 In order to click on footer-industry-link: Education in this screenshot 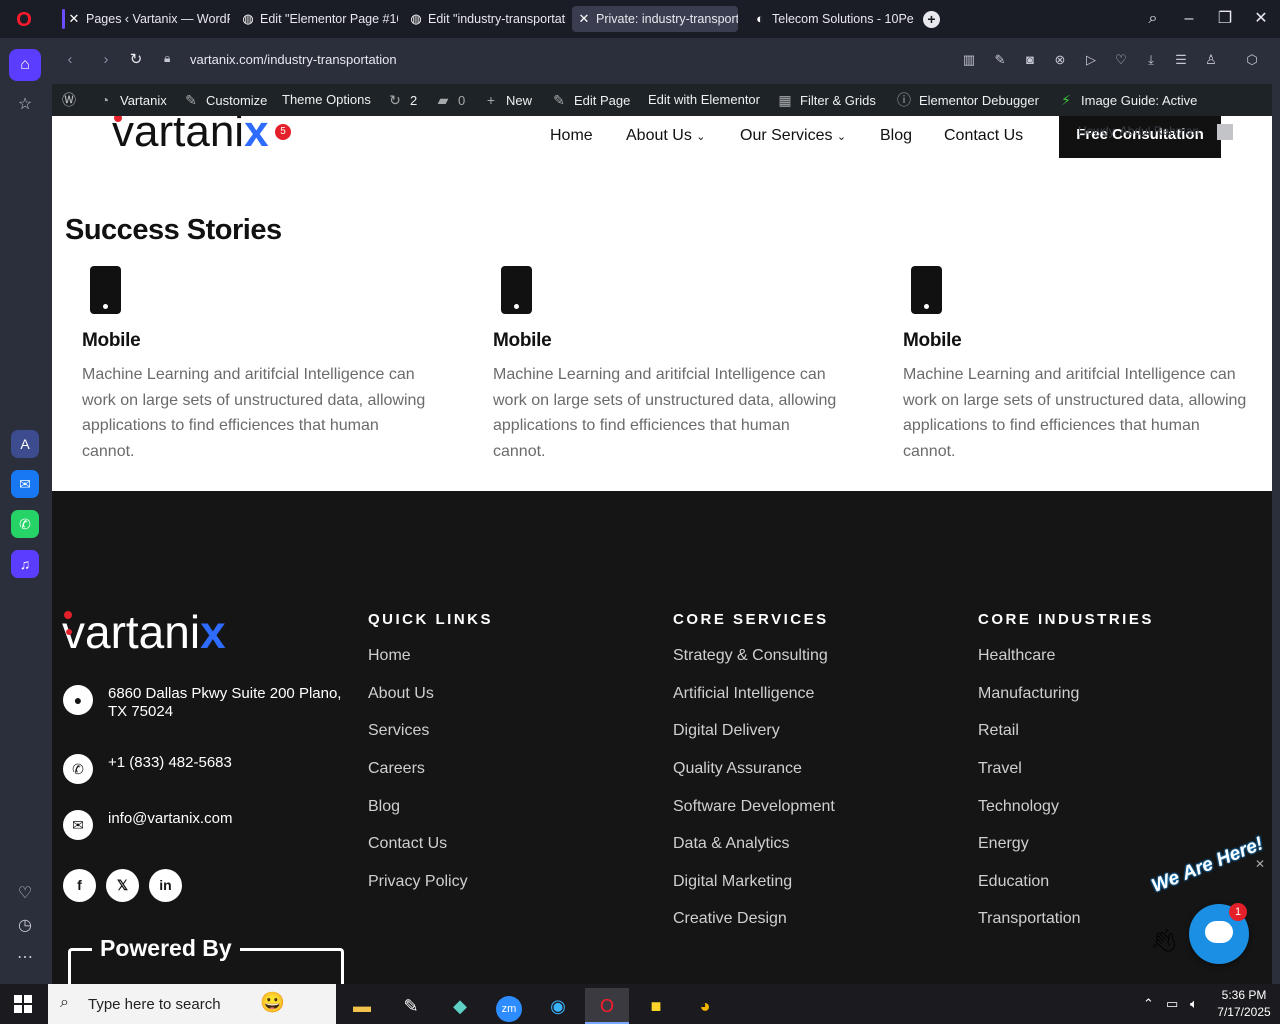, I will do `click(1013, 882)`.